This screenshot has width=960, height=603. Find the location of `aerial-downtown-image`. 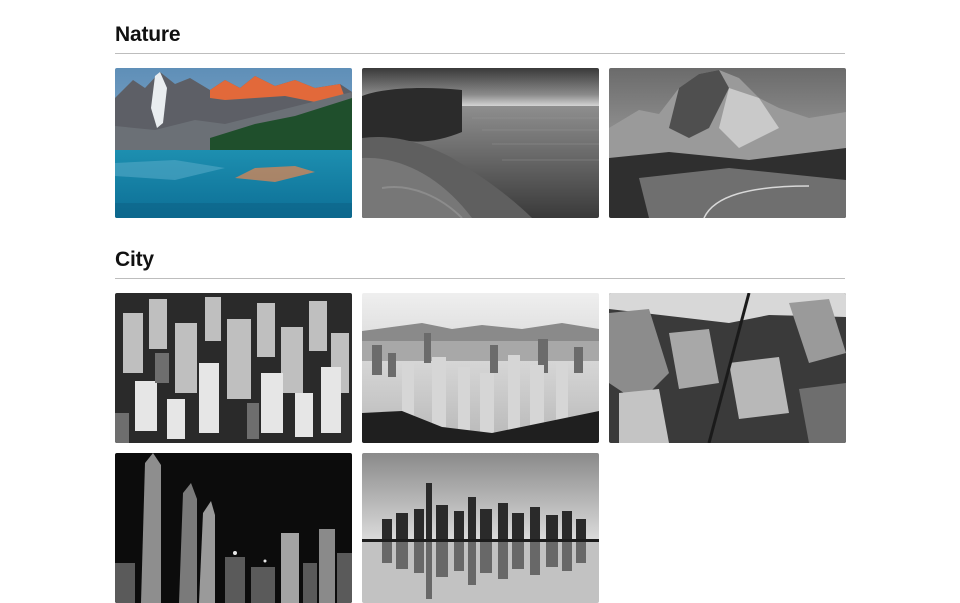

aerial-downtown-image is located at coordinates (727, 368).